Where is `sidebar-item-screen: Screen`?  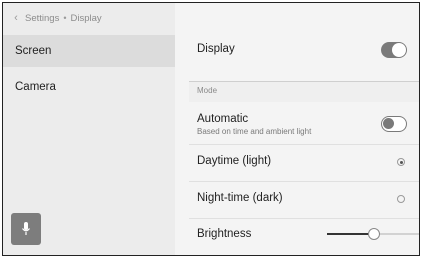 sidebar-item-screen: Screen is located at coordinates (89, 51).